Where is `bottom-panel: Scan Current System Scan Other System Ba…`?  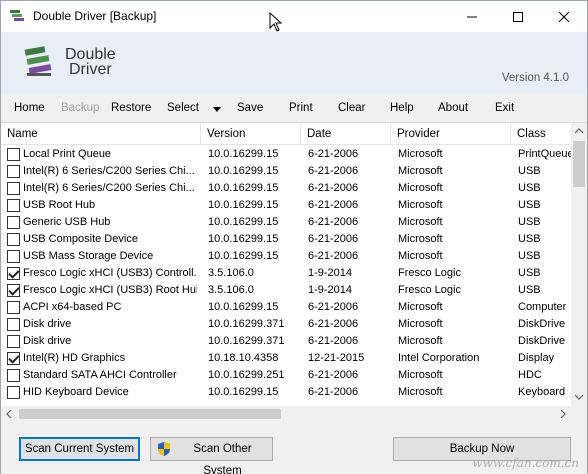
bottom-panel: Scan Current System Scan Other System Ba… is located at coordinates (294, 448).